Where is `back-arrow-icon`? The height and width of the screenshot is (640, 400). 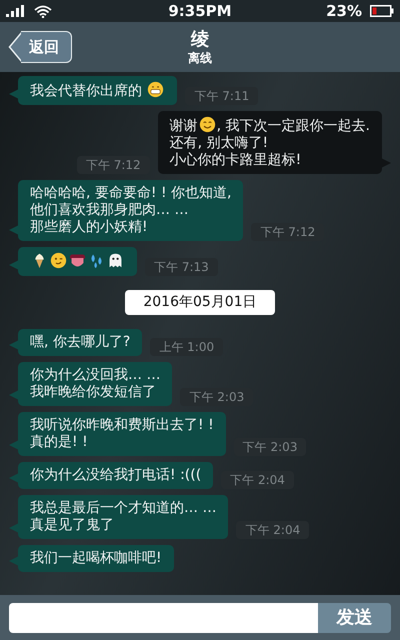 back-arrow-icon is located at coordinates (15, 47).